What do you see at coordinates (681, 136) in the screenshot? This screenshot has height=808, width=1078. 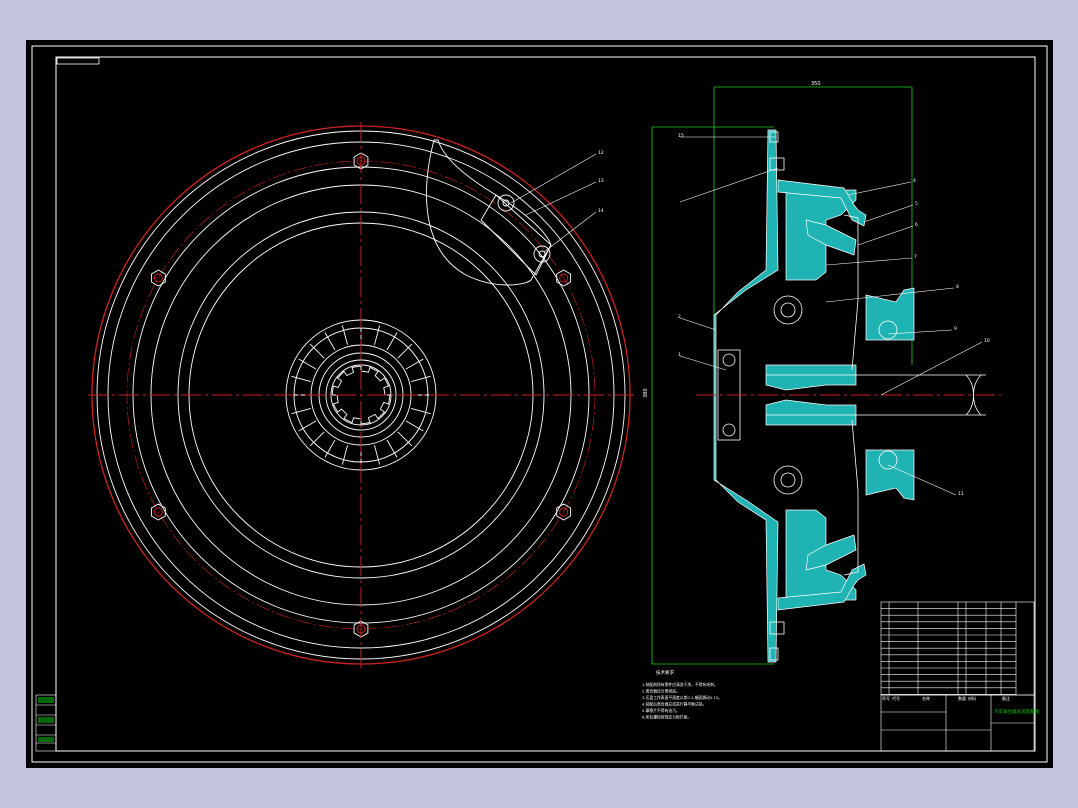 I see `balloon-label: 15` at bounding box center [681, 136].